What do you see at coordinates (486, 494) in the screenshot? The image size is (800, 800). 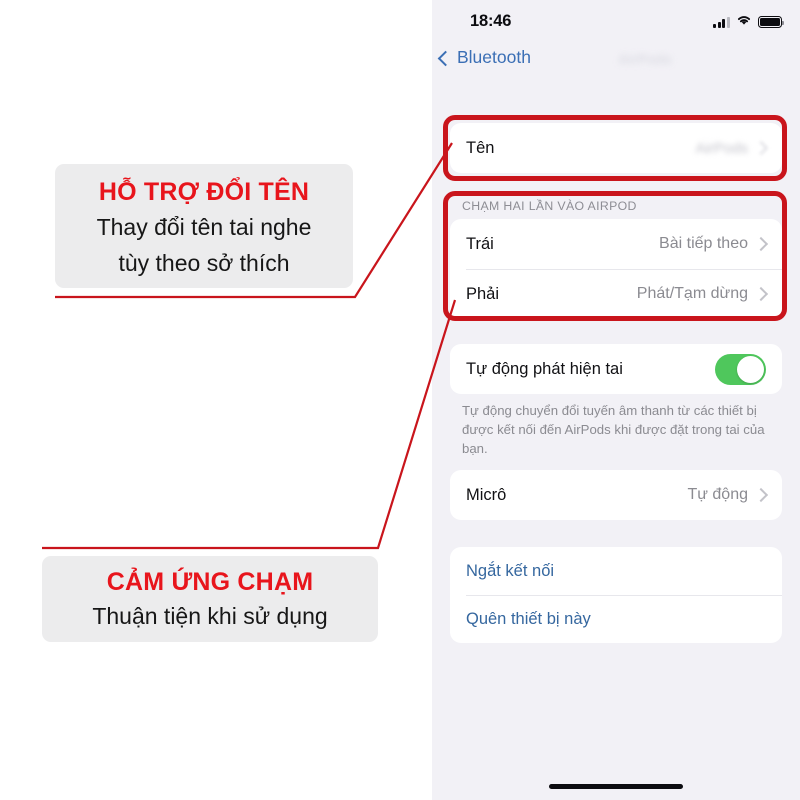 I see `microphone-label: Micrô` at bounding box center [486, 494].